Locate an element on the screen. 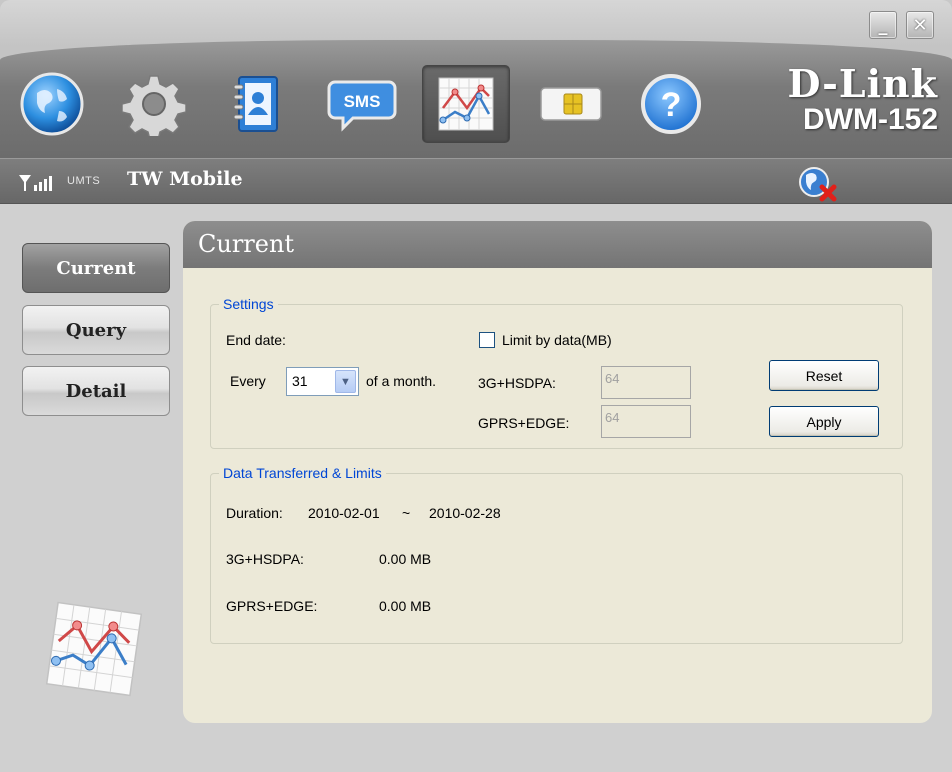 Image resolution: width=952 pixels, height=772 pixels. limit-by-data-label: Limit by data(MB) is located at coordinates (557, 340).